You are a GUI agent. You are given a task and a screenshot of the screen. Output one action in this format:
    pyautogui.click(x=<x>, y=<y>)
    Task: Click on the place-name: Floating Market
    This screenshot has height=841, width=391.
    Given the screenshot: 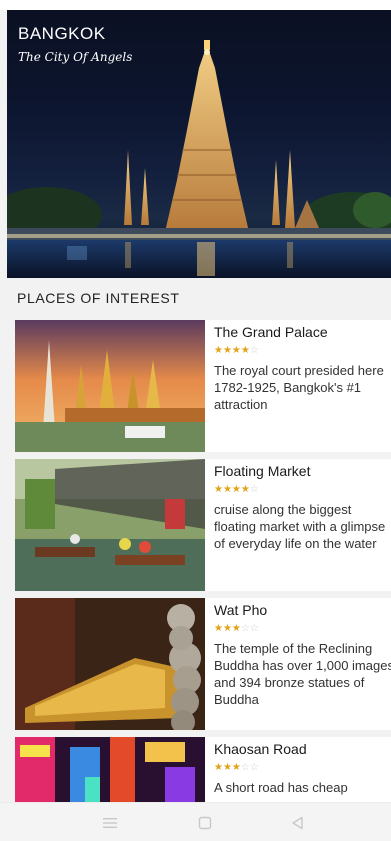 What is the action you would take?
    pyautogui.click(x=262, y=471)
    